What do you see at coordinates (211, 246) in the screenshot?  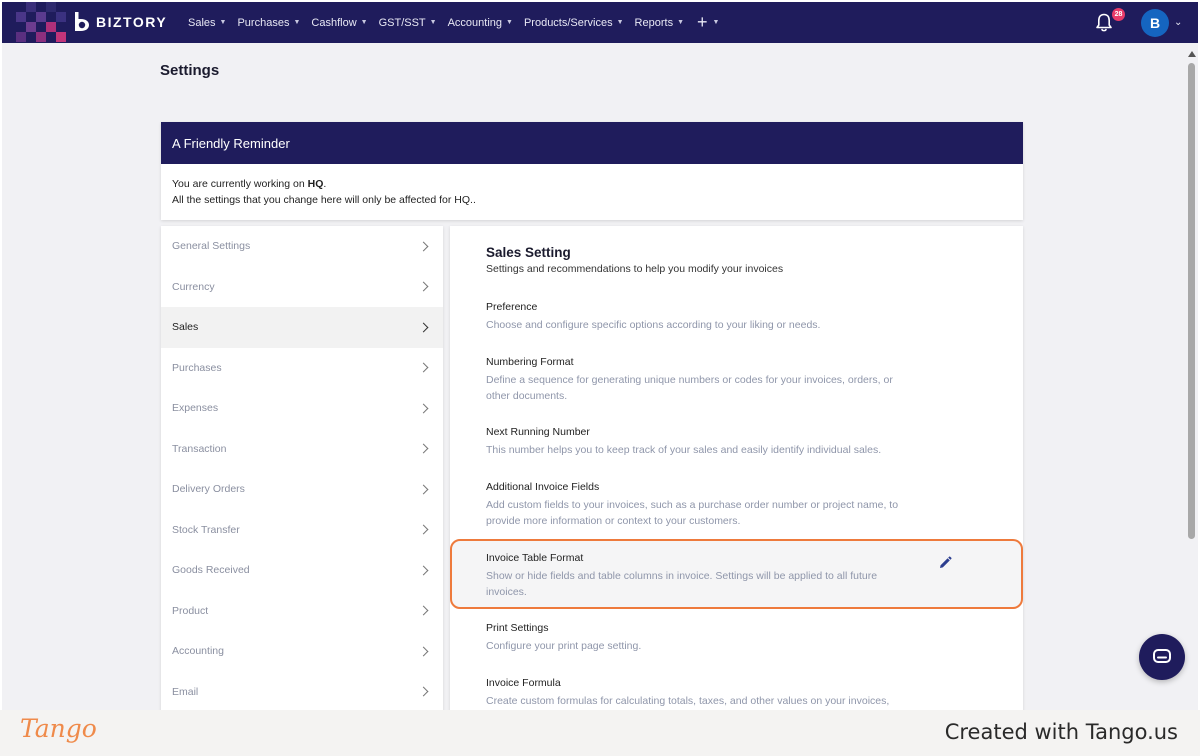 I see `settings-menu-item-label: General Settings` at bounding box center [211, 246].